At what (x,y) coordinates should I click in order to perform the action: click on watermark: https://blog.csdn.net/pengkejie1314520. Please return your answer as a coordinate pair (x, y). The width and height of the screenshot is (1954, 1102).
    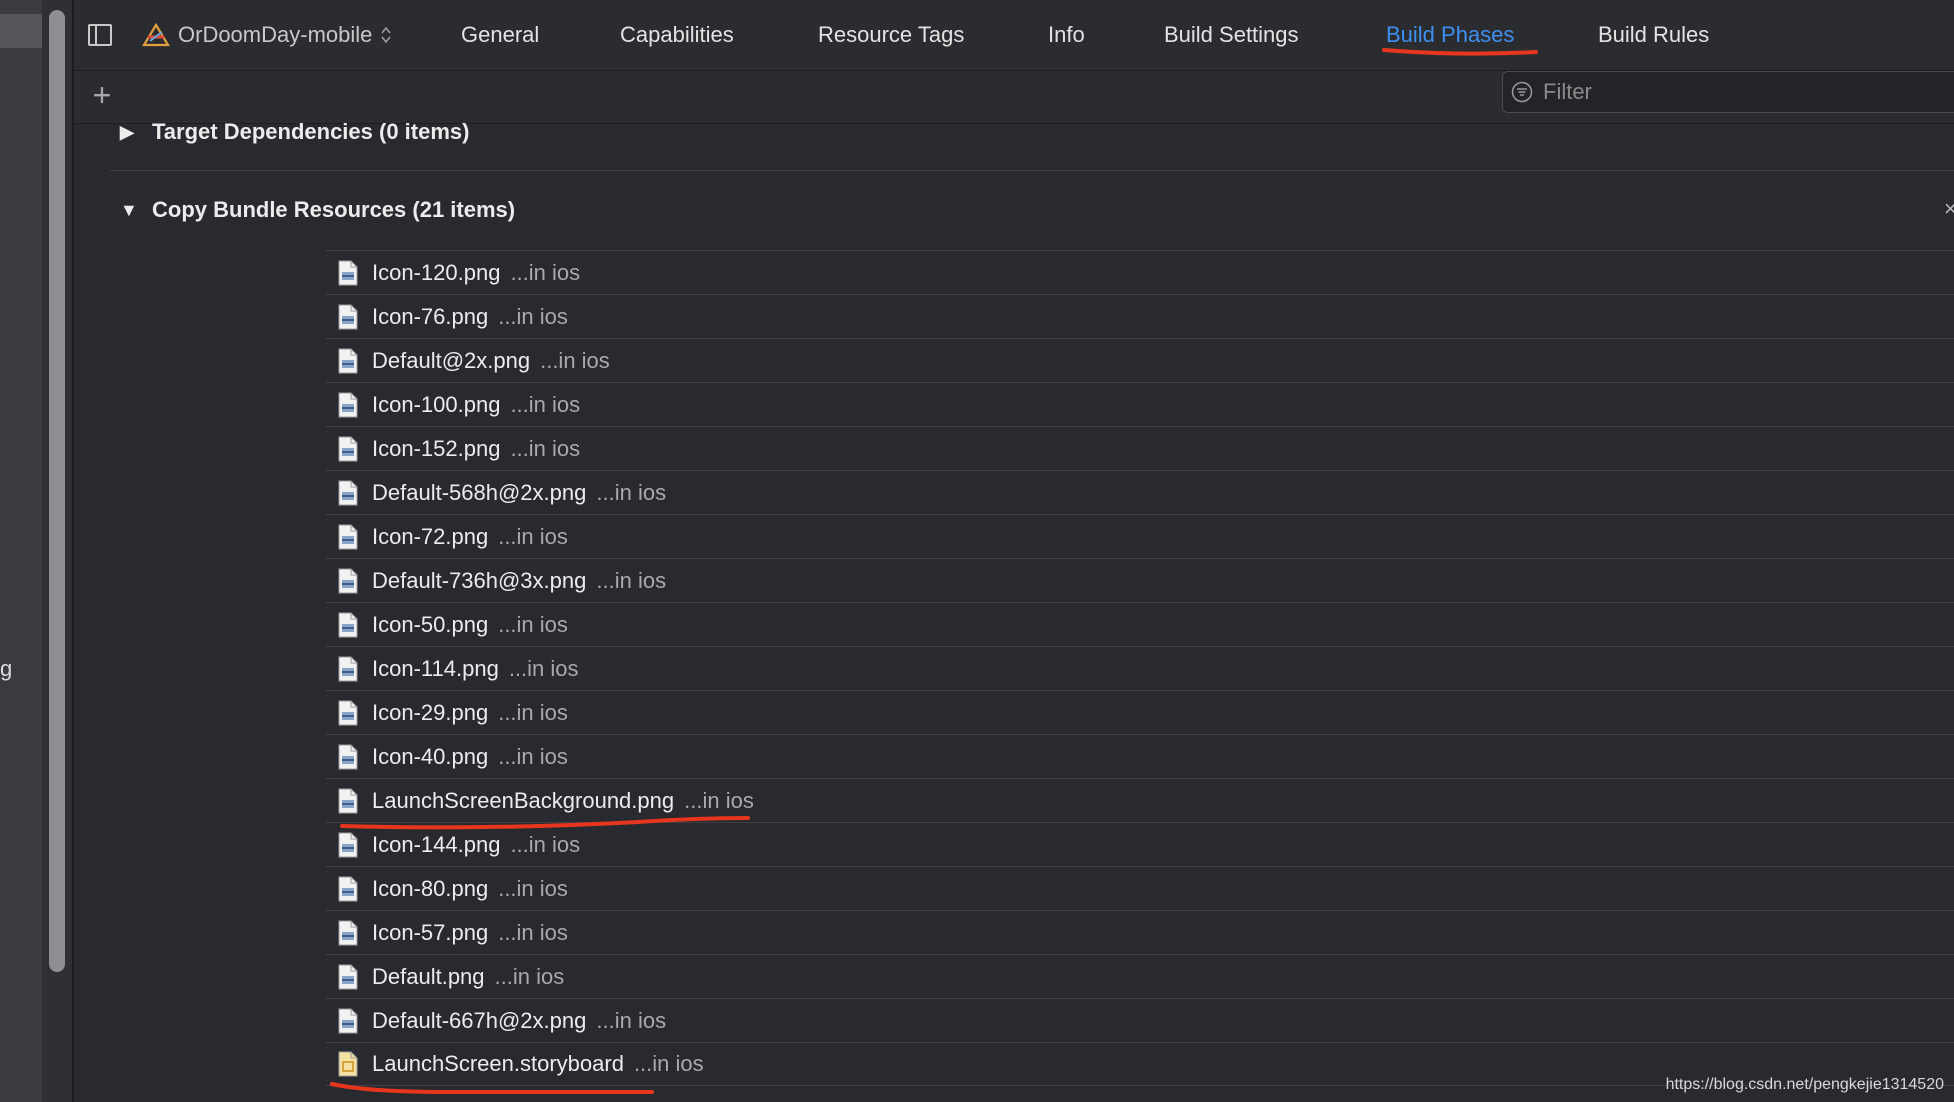
    Looking at the image, I should click on (1804, 1084).